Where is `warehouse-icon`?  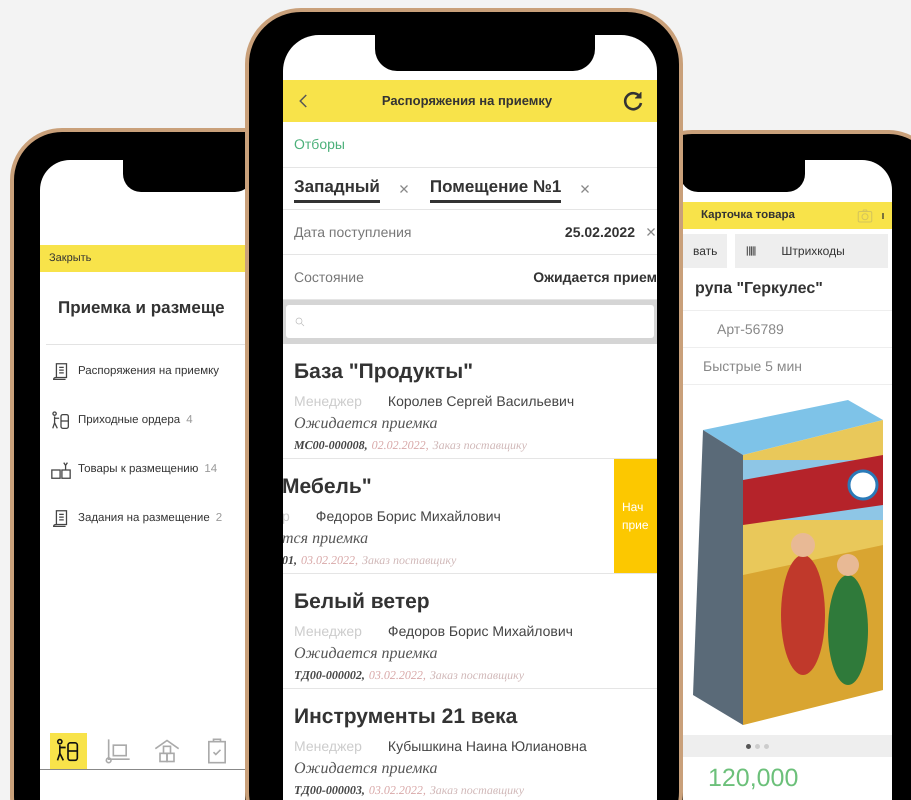 warehouse-icon is located at coordinates (167, 751).